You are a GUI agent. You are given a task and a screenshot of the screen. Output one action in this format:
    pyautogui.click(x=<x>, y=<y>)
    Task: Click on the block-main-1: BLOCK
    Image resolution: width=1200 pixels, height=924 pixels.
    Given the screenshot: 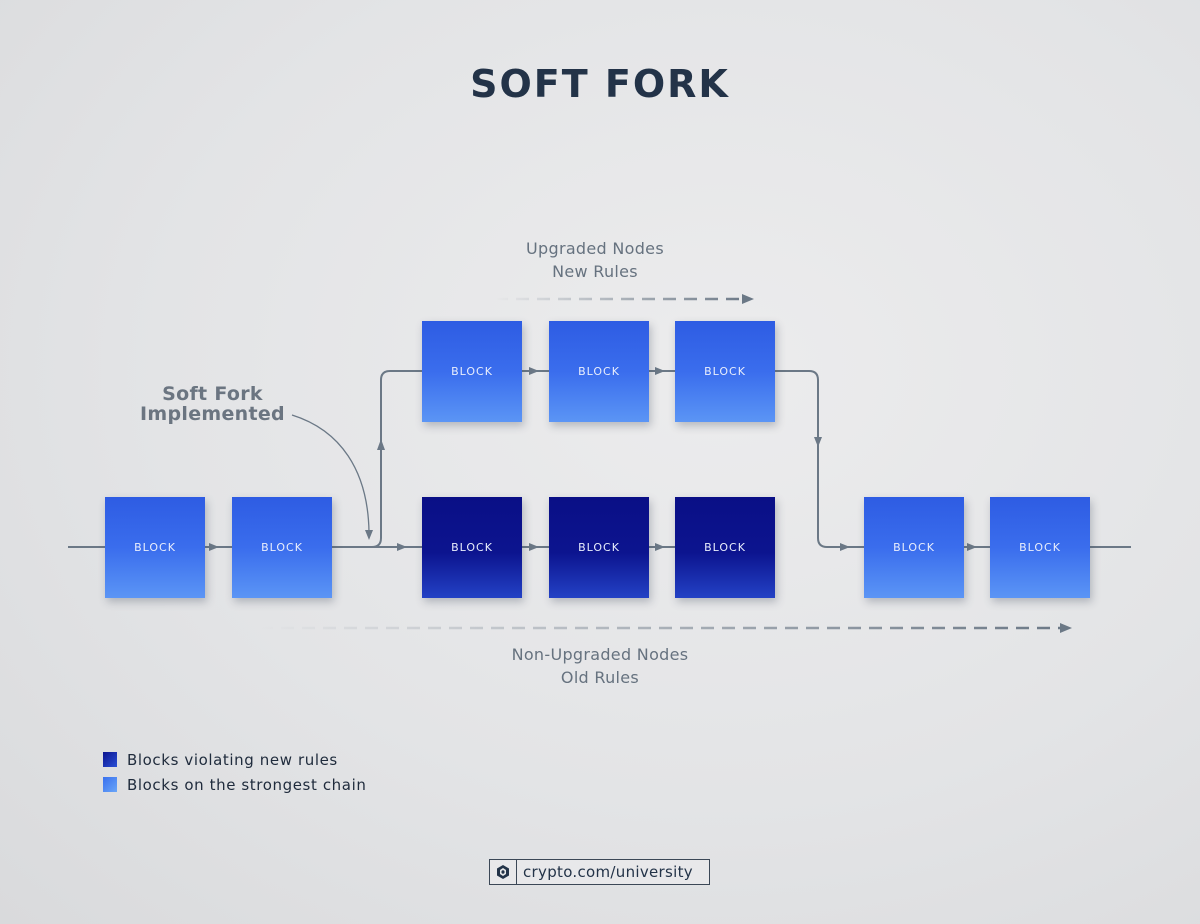 What is the action you would take?
    pyautogui.click(x=155, y=547)
    